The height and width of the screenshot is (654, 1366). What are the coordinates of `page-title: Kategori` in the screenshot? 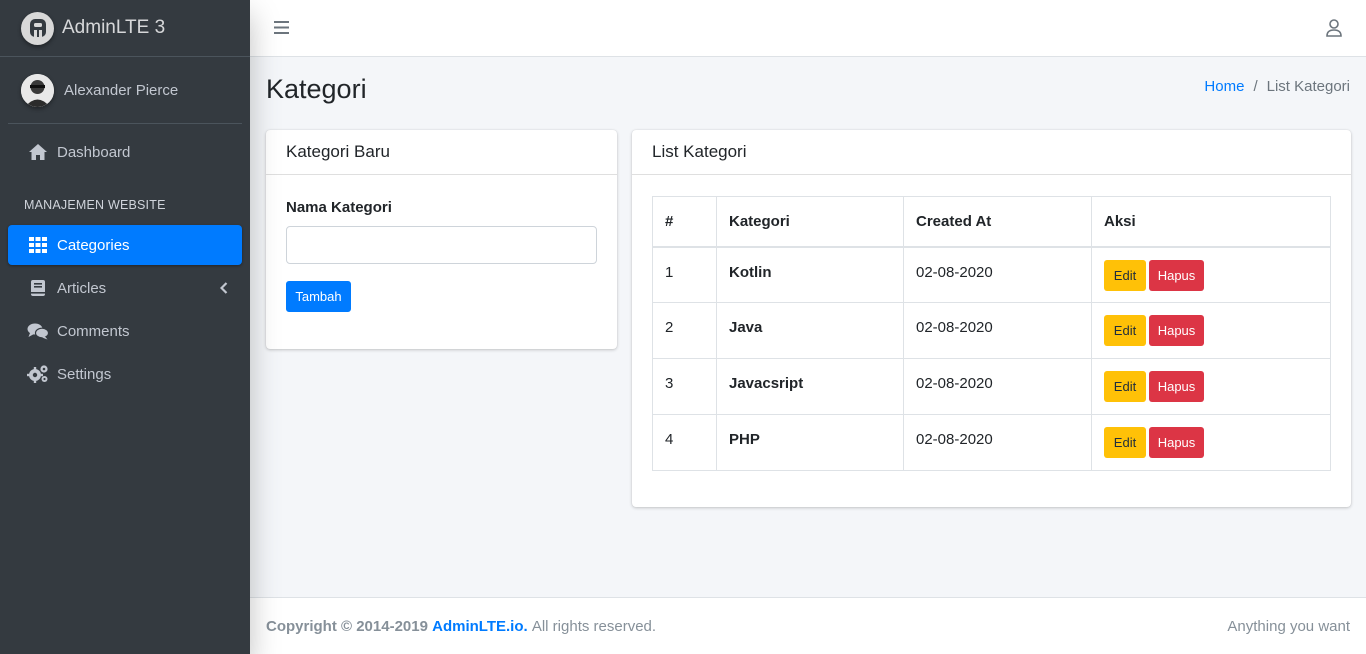 It's located at (316, 89).